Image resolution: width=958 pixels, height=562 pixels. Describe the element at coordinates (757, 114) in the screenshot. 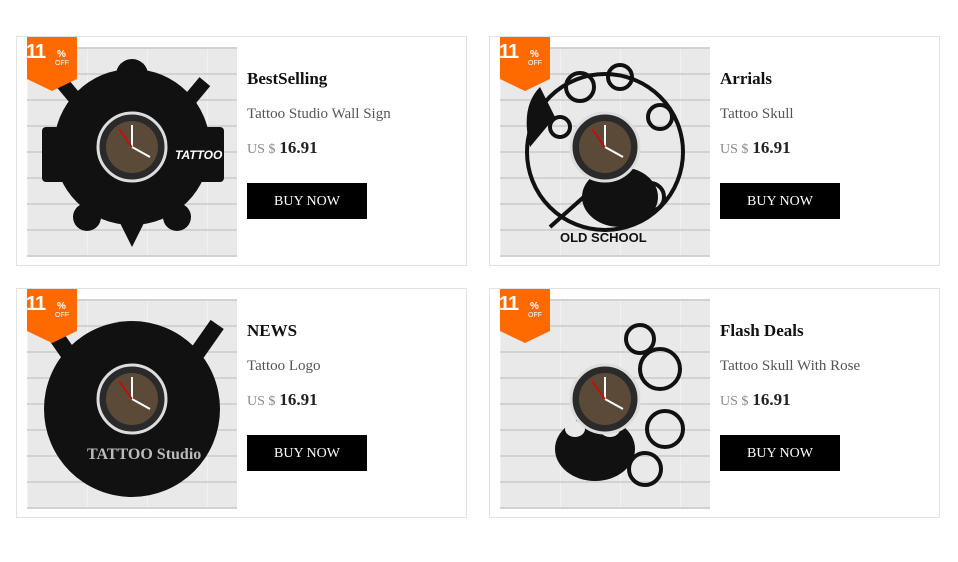

I see `product-name: Tattoo Skull` at that location.